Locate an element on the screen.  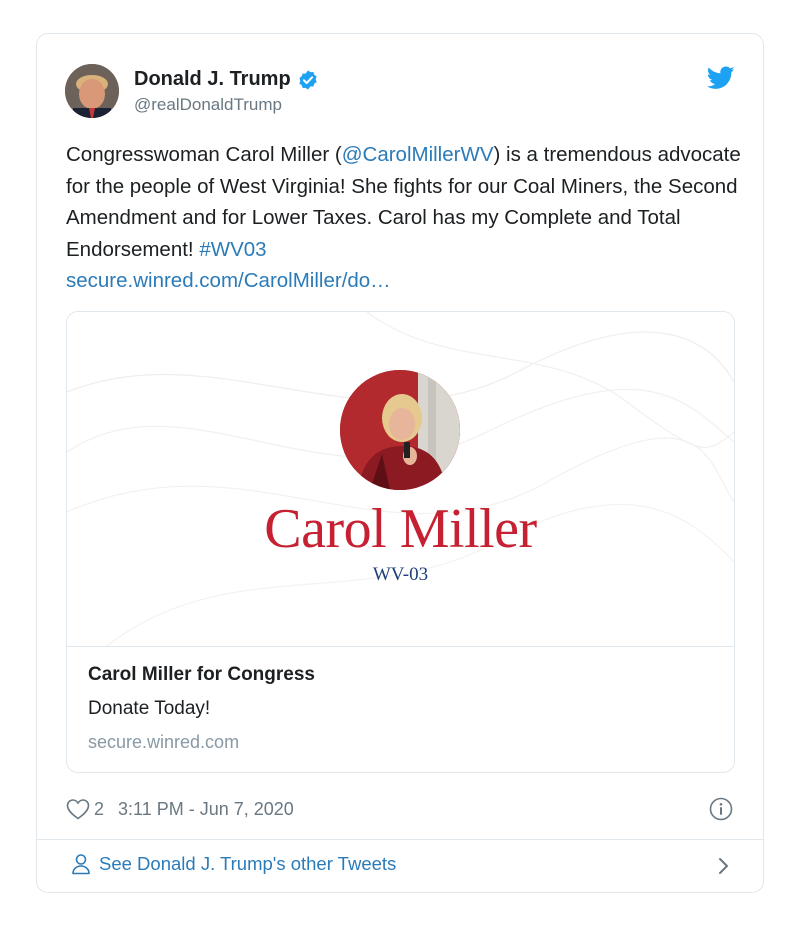
card-district: WV-03 is located at coordinates (400, 574).